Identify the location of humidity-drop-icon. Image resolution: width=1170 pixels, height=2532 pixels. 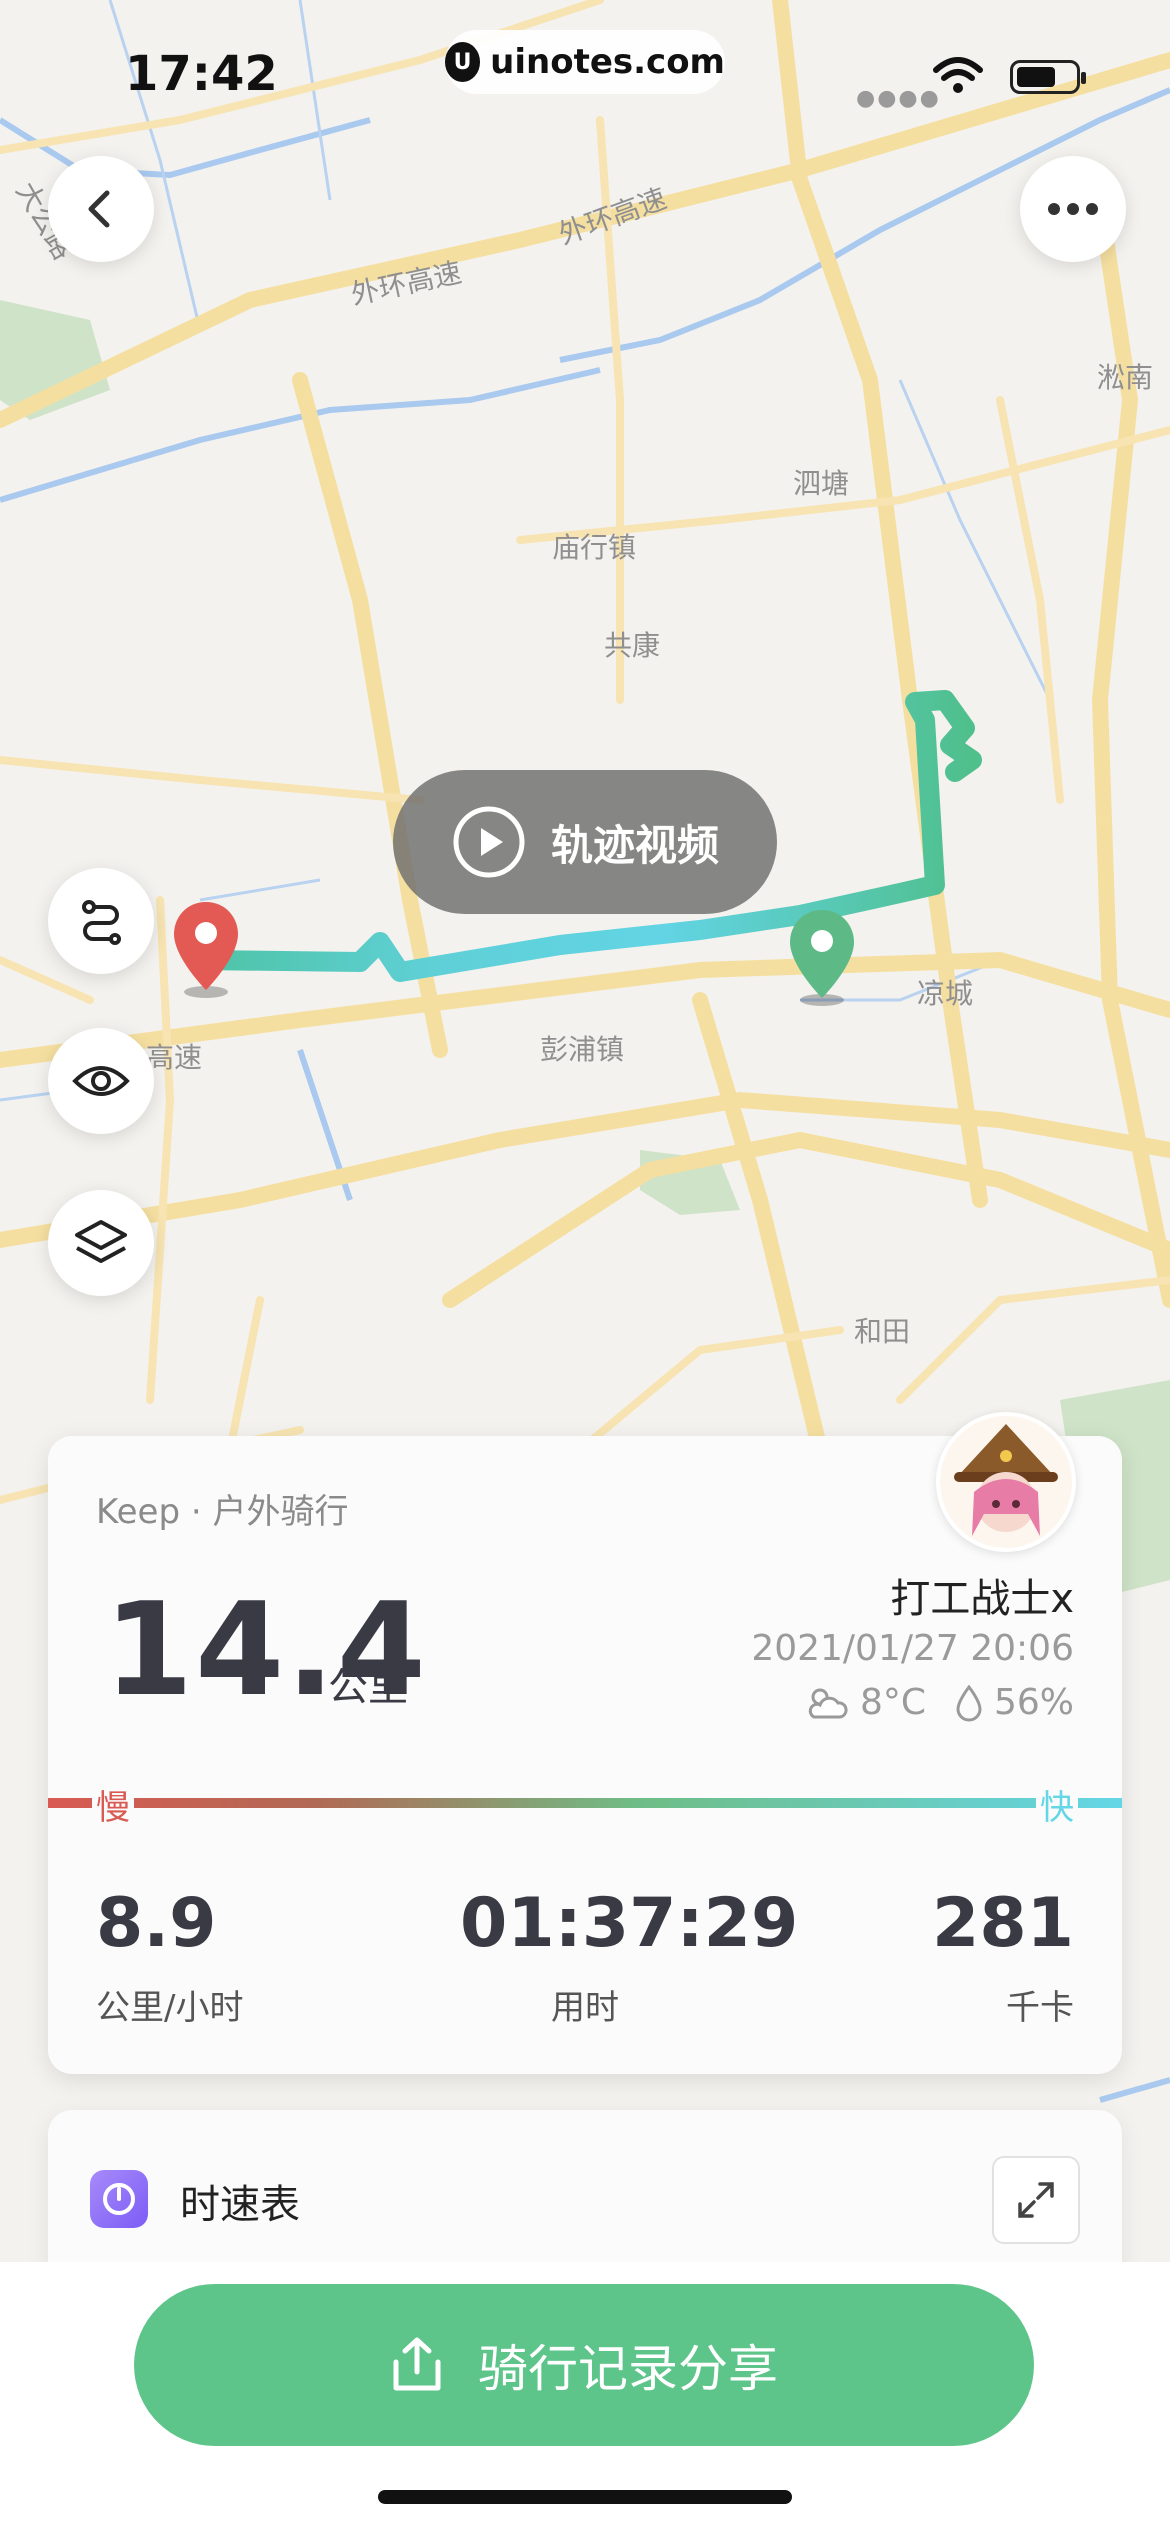
(969, 1702).